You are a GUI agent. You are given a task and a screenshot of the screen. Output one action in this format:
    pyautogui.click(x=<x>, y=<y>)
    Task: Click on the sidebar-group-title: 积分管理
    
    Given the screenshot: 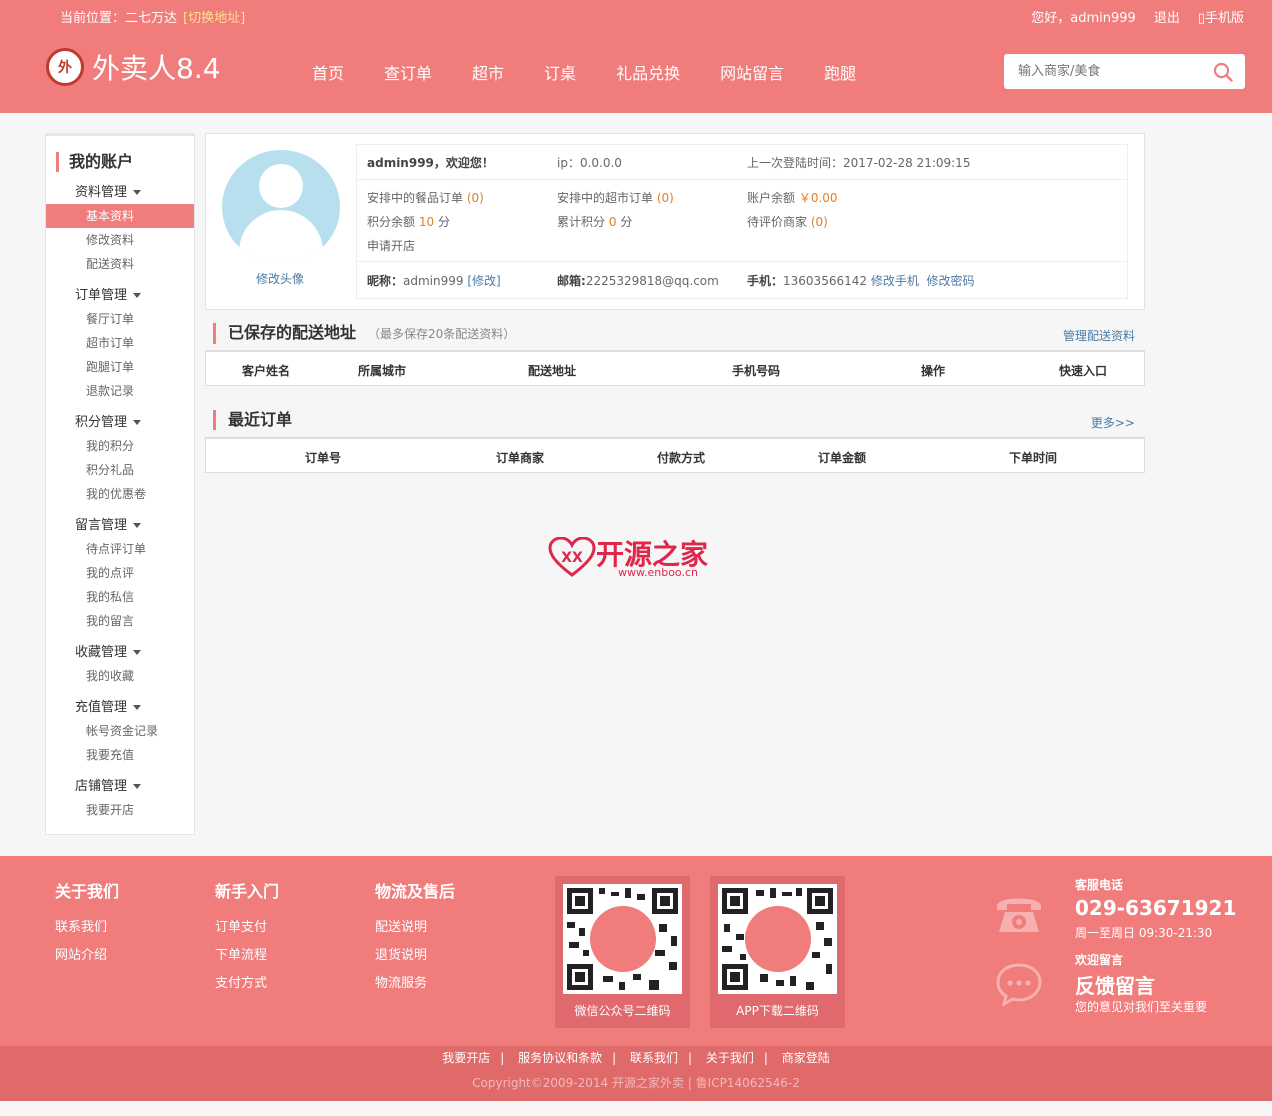 What is the action you would take?
    pyautogui.click(x=120, y=423)
    